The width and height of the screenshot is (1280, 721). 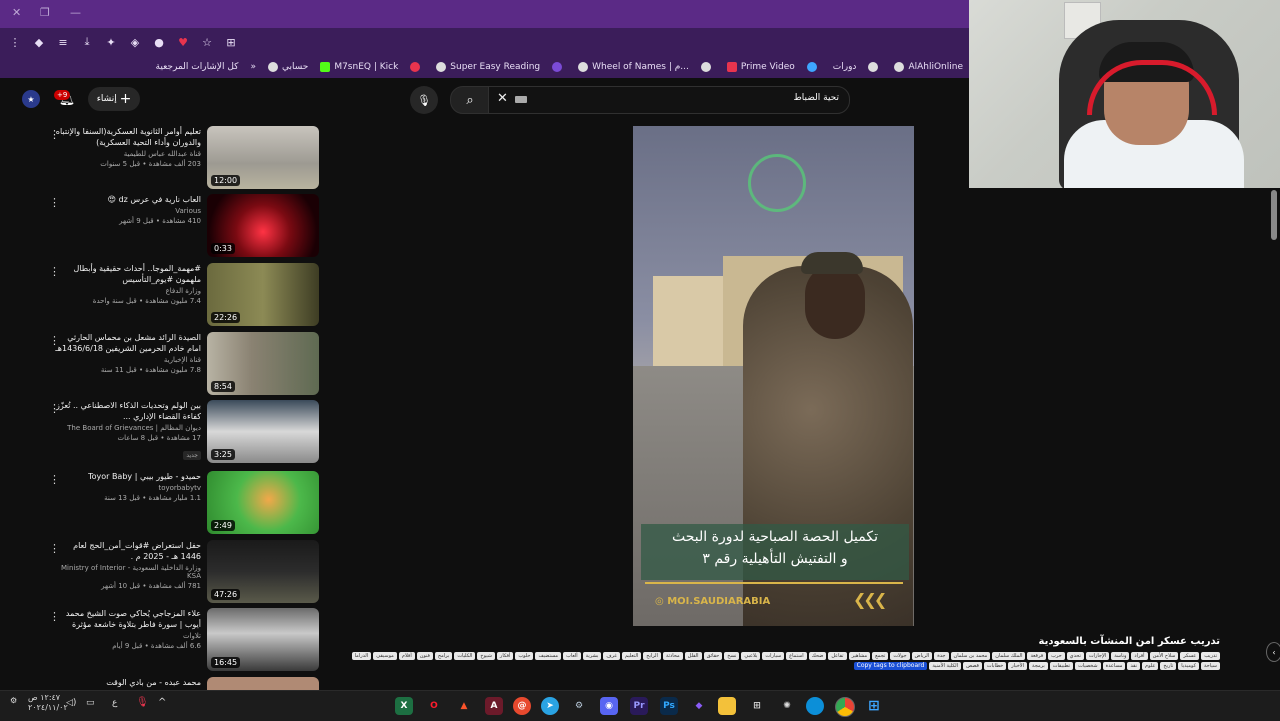 What do you see at coordinates (404, 706) in the screenshot?
I see `excel-icon: X` at bounding box center [404, 706].